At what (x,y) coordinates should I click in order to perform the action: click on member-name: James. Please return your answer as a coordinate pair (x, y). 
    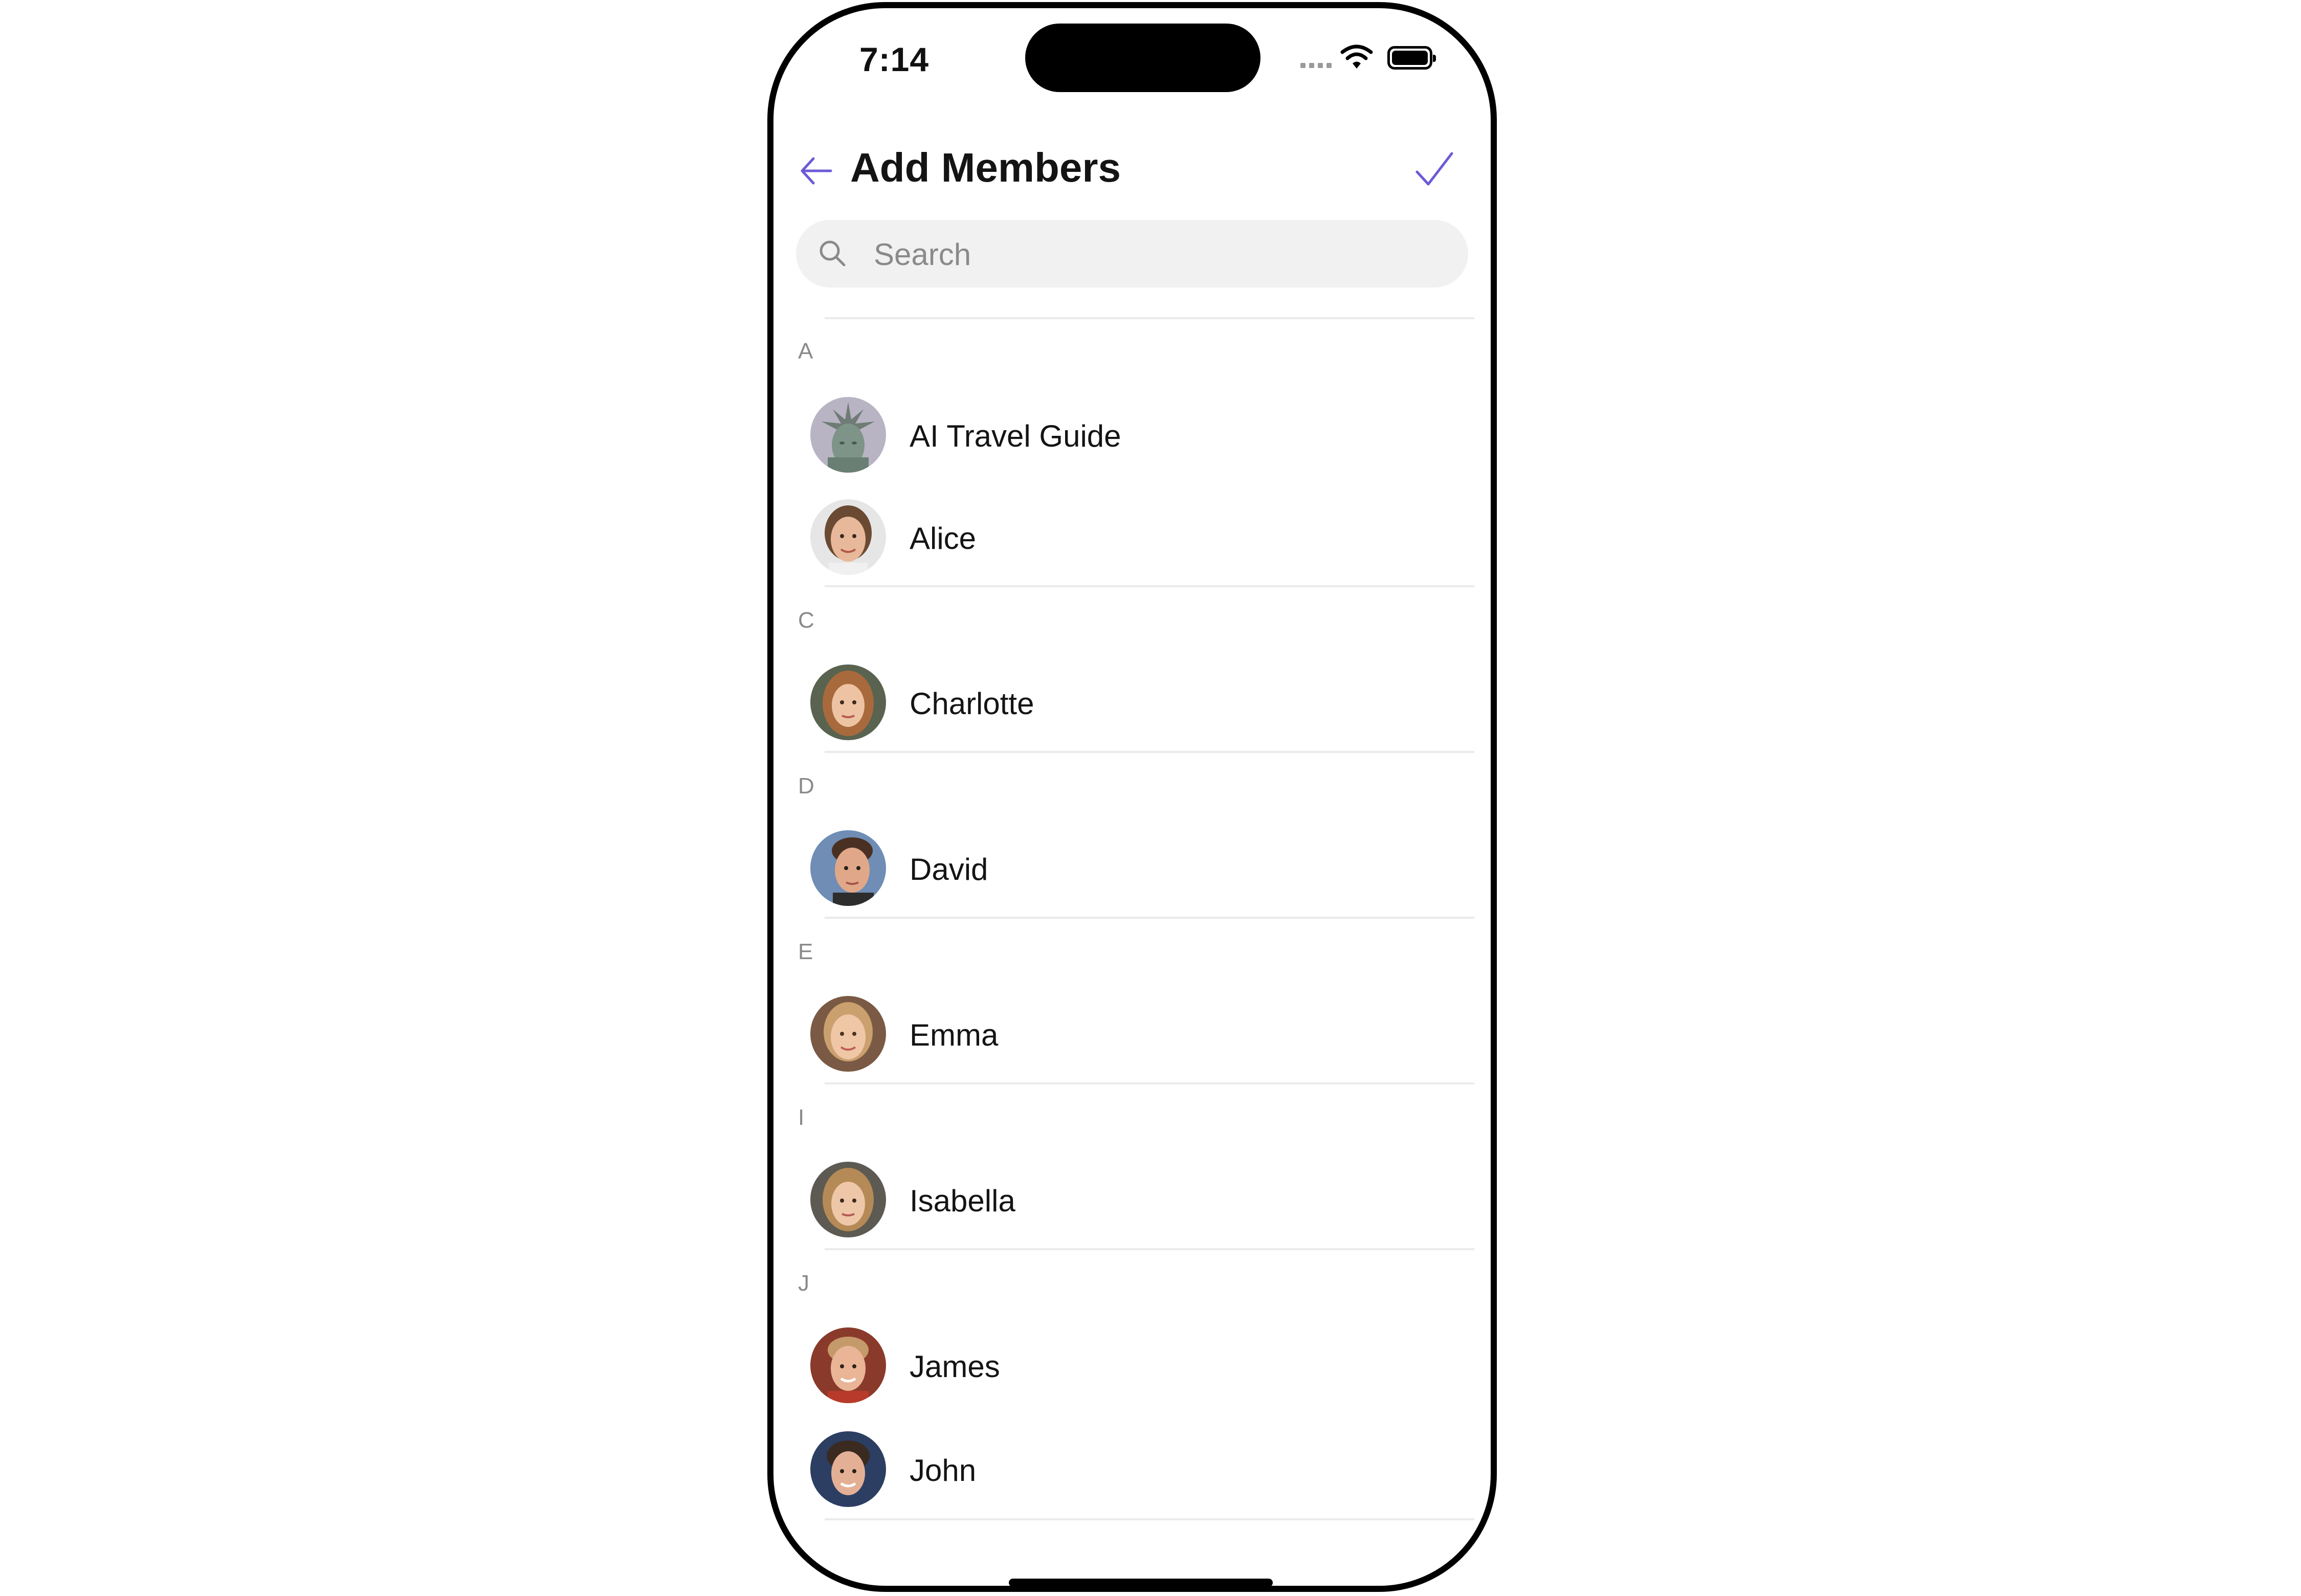
    Looking at the image, I should click on (955, 1366).